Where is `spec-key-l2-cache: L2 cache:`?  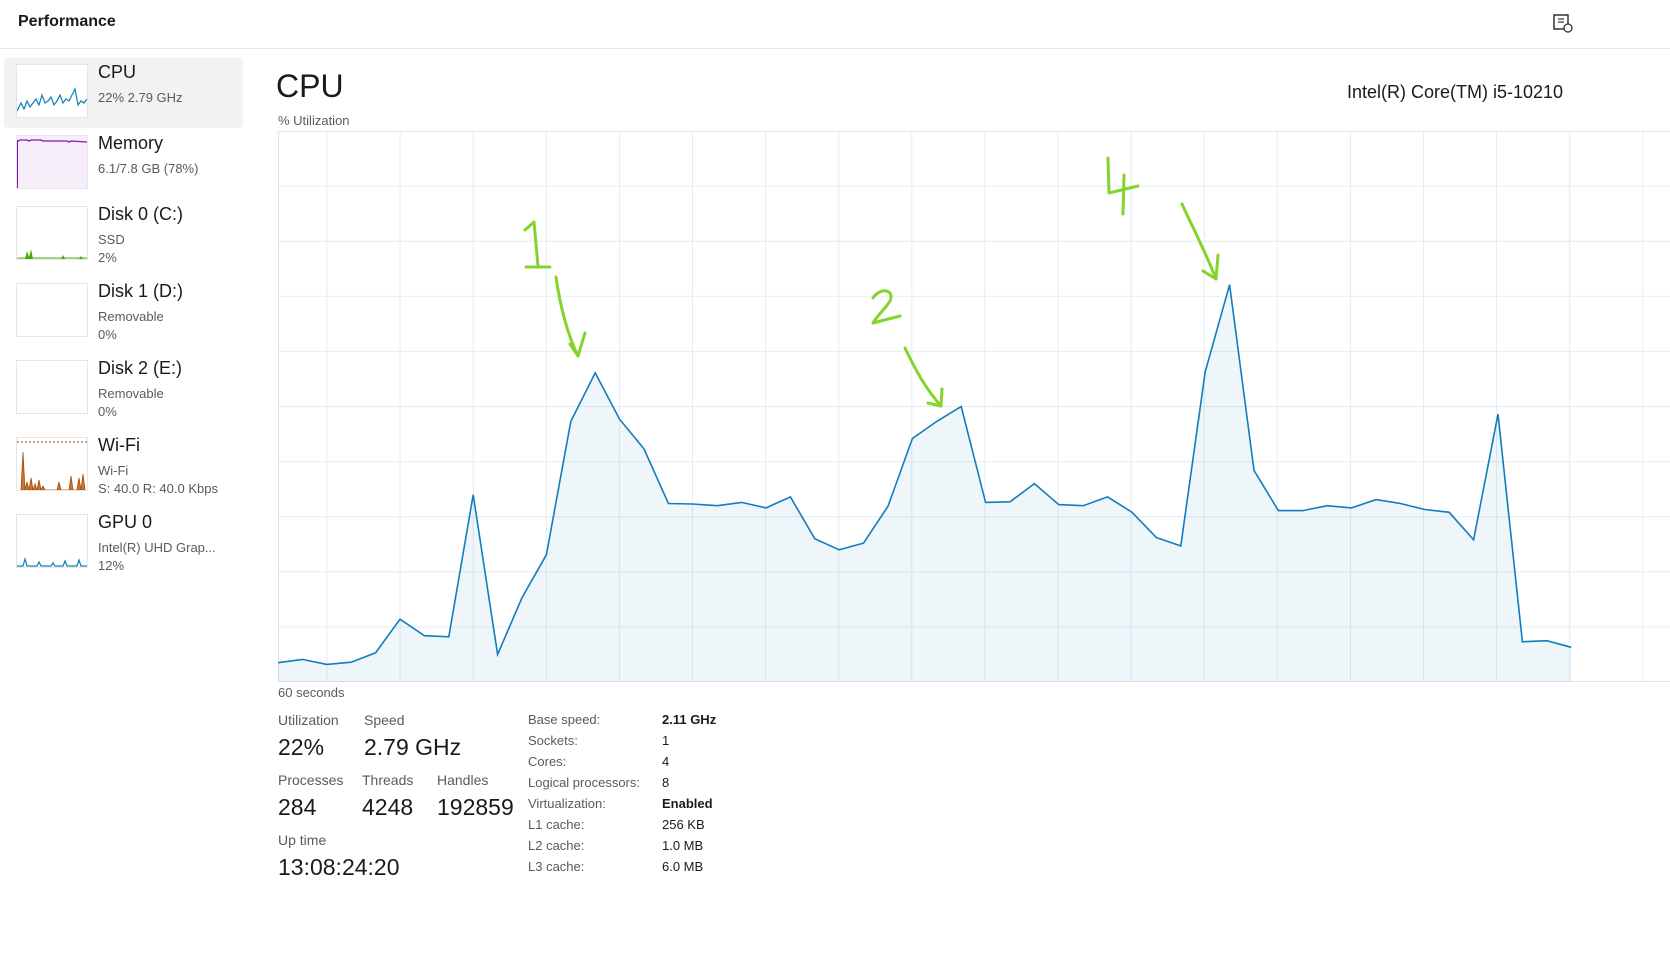 spec-key-l2-cache: L2 cache: is located at coordinates (556, 845).